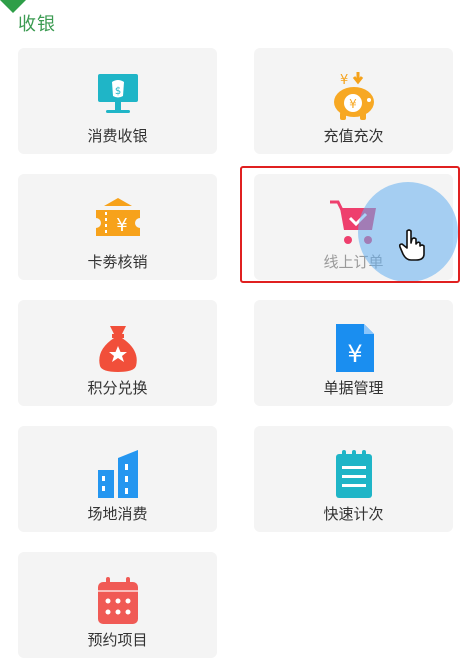 The width and height of the screenshot is (475, 660). I want to click on tile-label: 卡劵核销, so click(117, 262).